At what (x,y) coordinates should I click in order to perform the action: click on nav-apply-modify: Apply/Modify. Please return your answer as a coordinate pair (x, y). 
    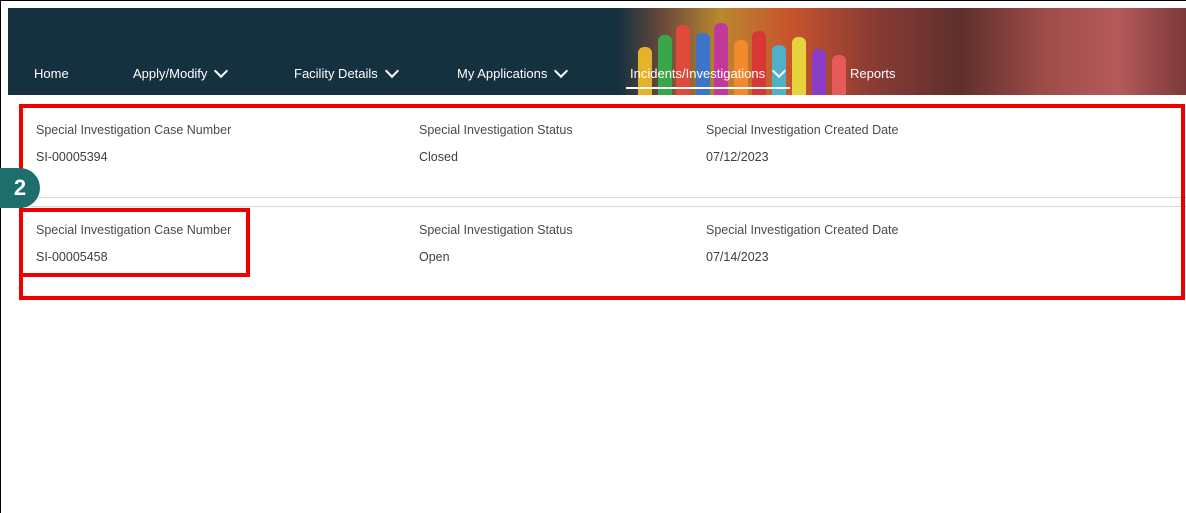
    Looking at the image, I should click on (181, 72).